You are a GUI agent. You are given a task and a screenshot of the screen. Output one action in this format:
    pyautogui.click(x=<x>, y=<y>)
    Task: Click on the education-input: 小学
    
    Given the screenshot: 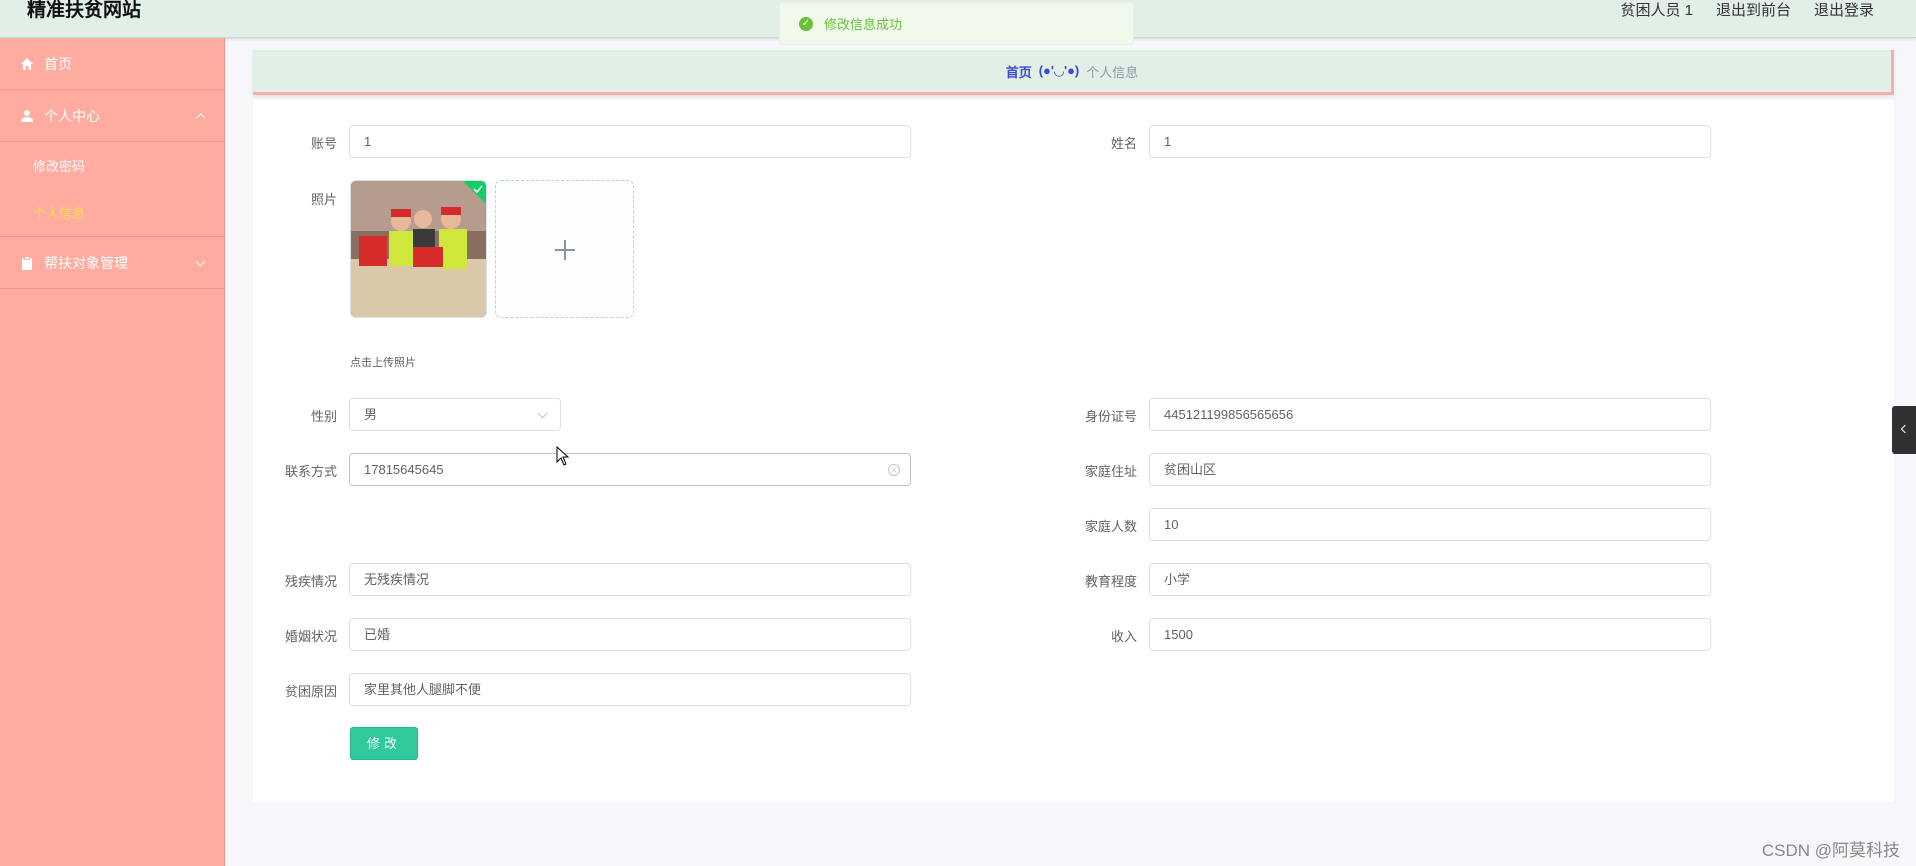 What is the action you would take?
    pyautogui.click(x=1430, y=579)
    